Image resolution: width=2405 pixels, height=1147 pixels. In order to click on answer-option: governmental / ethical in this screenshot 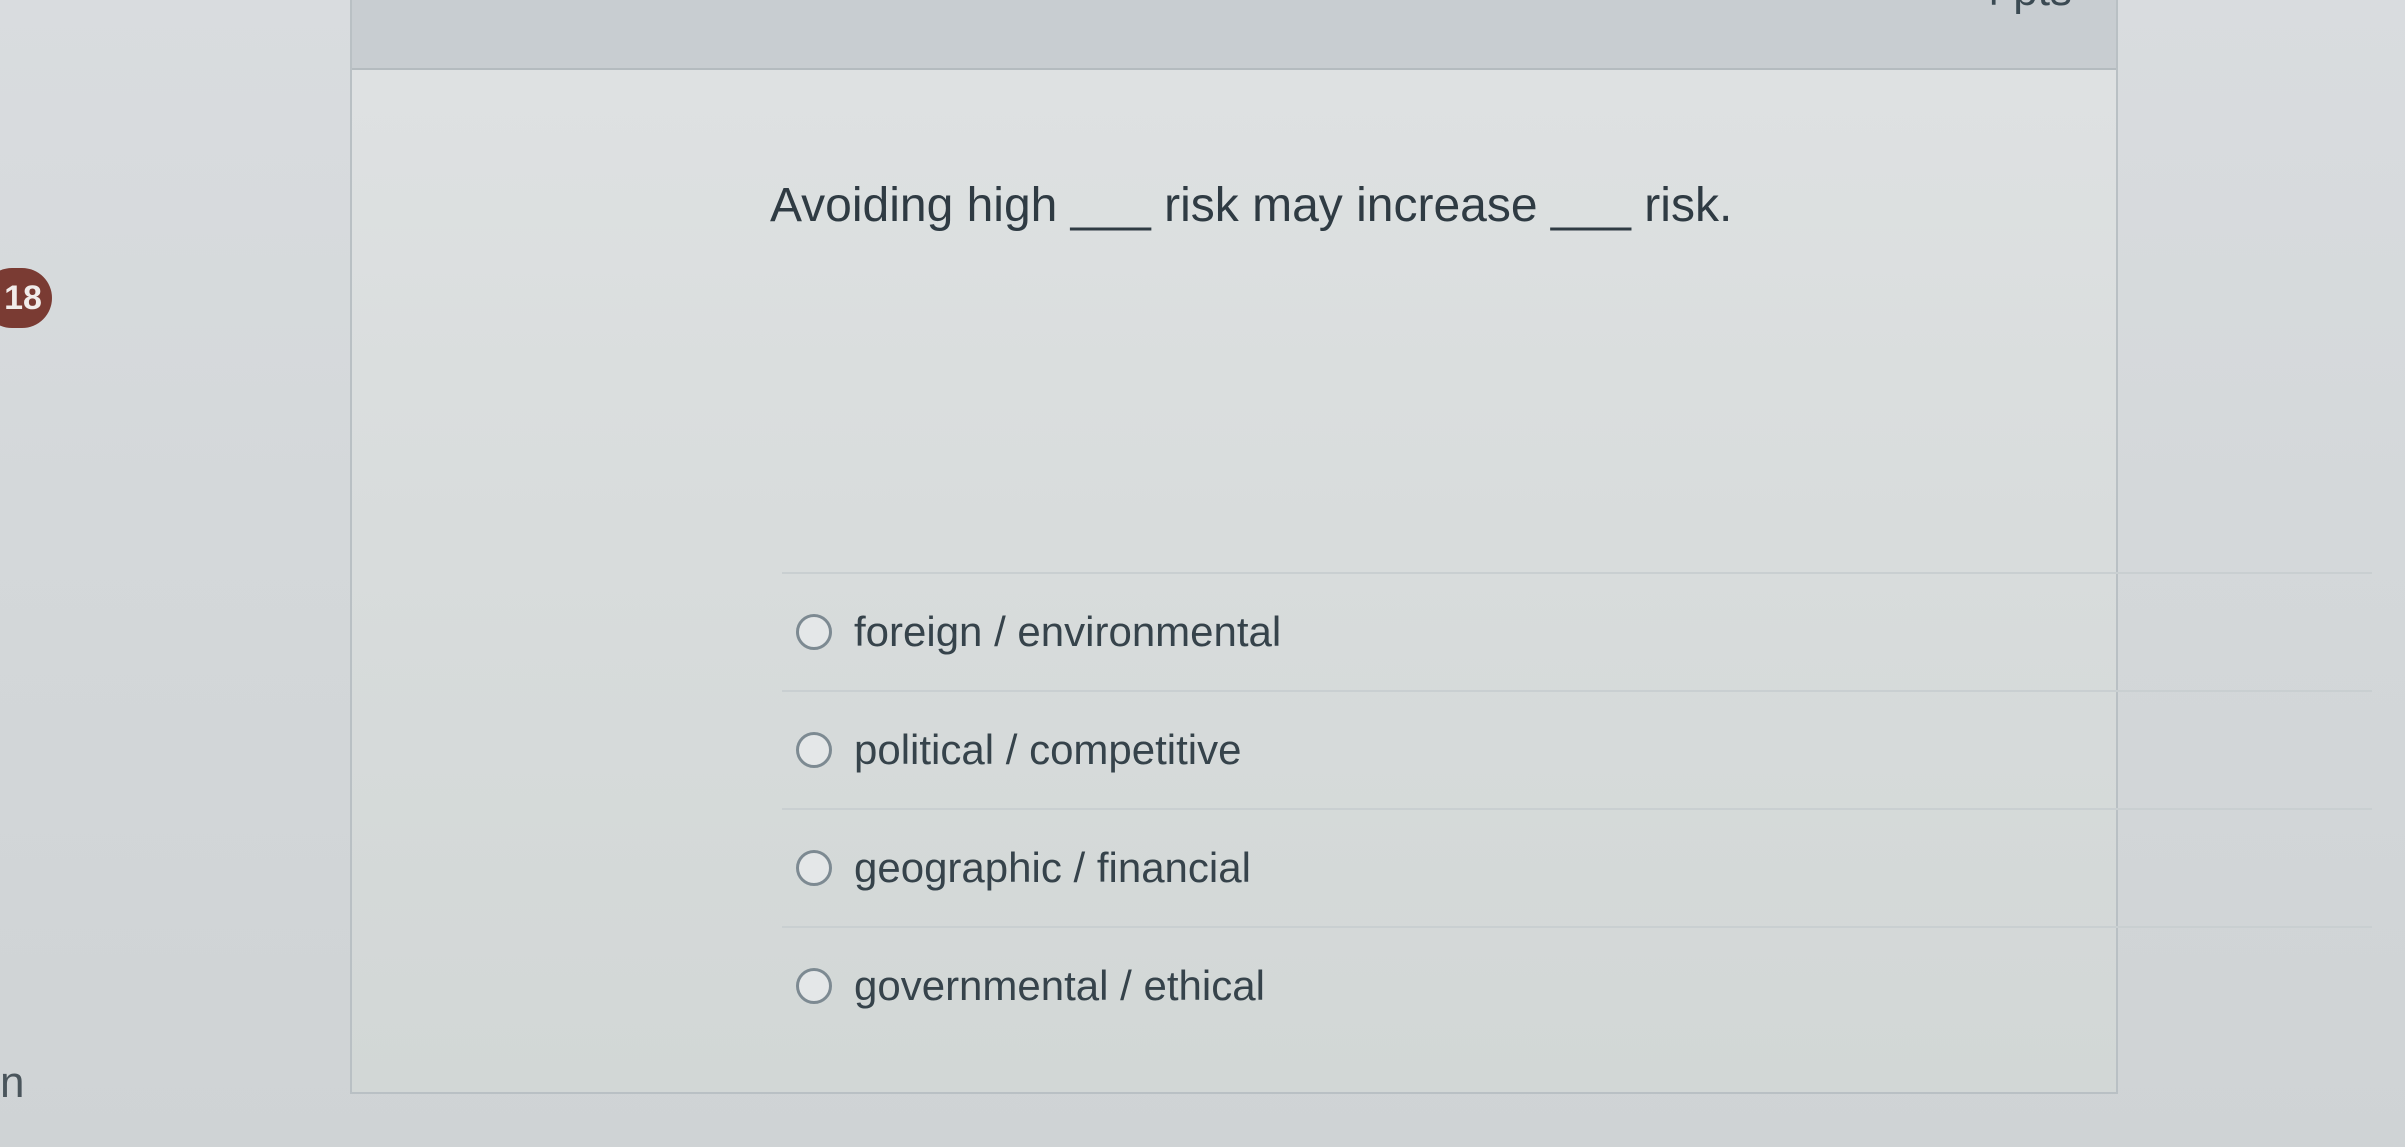, I will do `click(1577, 985)`.